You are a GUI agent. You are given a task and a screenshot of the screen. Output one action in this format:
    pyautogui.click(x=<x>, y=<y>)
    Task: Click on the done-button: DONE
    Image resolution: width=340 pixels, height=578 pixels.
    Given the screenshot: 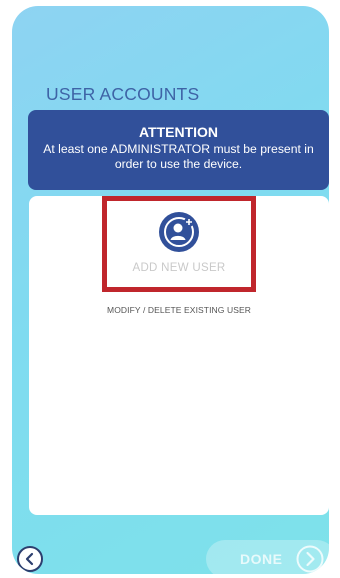 What is the action you would take?
    pyautogui.click(x=267, y=557)
    